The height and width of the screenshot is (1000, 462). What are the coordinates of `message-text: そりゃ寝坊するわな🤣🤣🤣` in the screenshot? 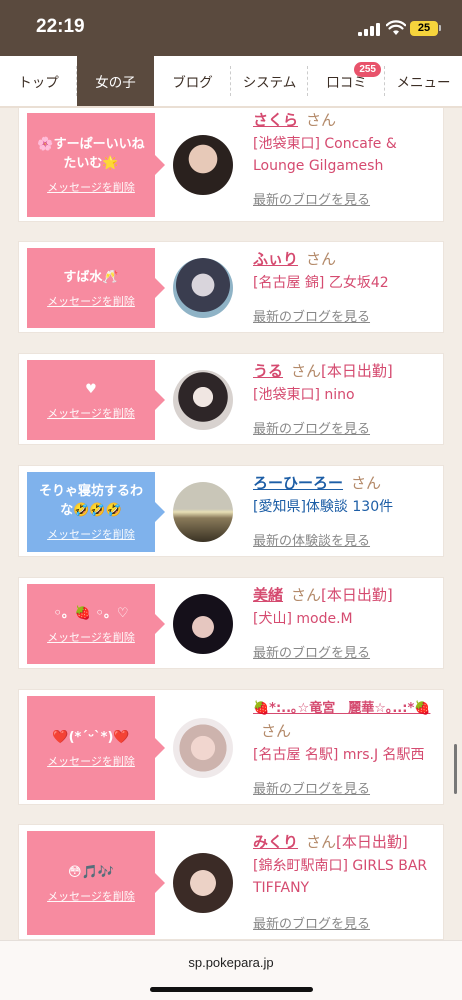 It's located at (90, 501).